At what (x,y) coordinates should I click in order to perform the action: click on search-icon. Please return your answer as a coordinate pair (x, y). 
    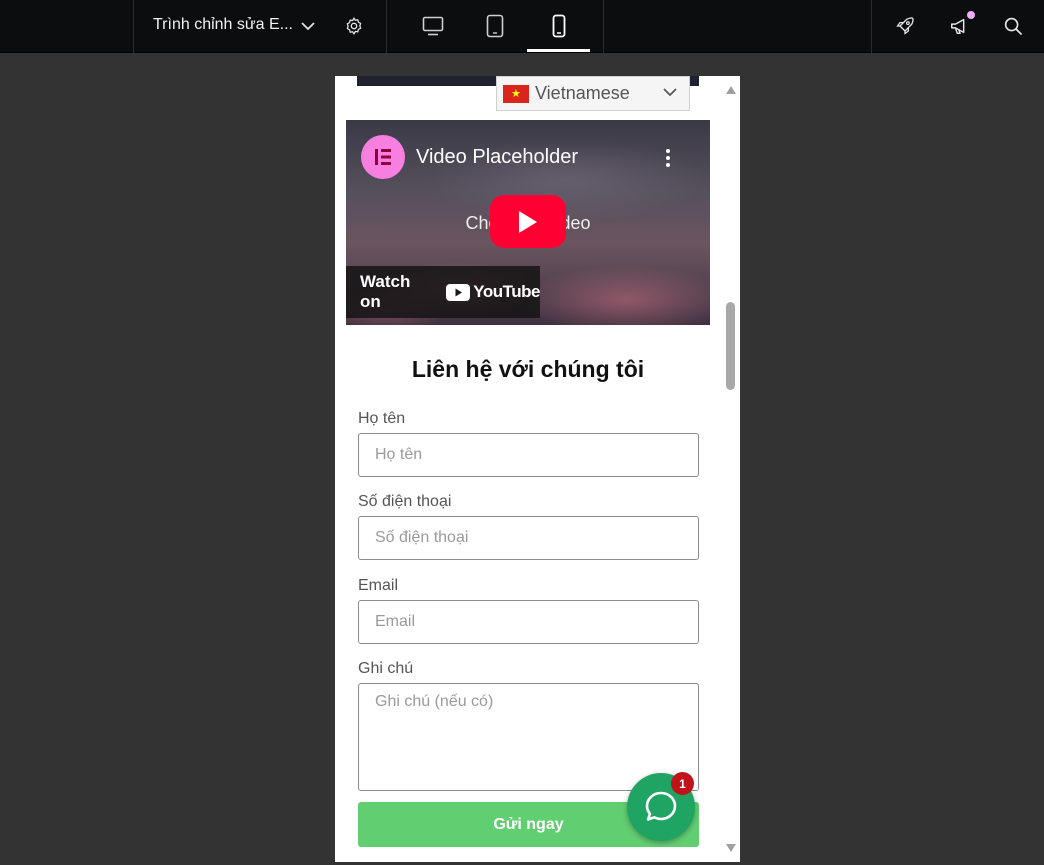
    Looking at the image, I should click on (1013, 26).